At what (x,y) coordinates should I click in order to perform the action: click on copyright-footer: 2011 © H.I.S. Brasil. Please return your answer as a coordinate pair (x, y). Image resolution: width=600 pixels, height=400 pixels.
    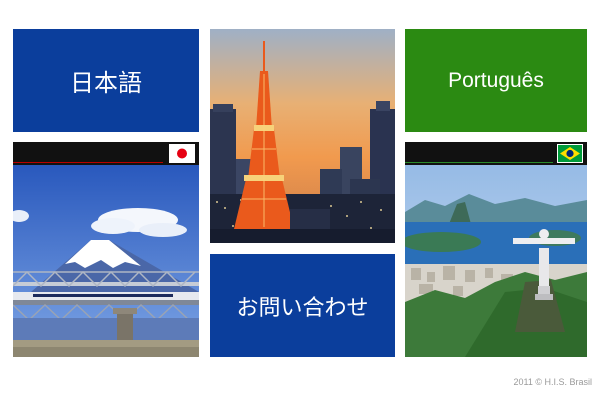
    Looking at the image, I should click on (553, 382).